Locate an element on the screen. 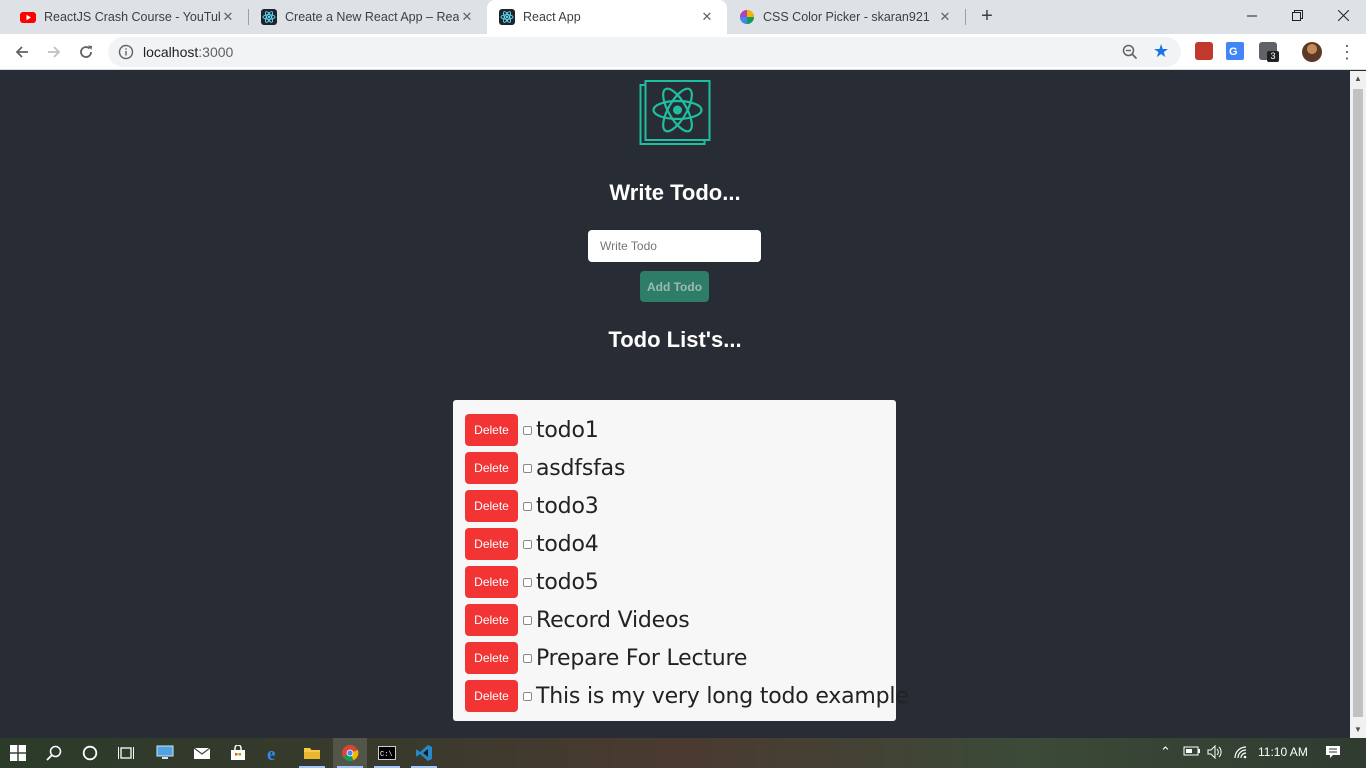 The image size is (1366, 768). battery-icon is located at coordinates (1192, 752).